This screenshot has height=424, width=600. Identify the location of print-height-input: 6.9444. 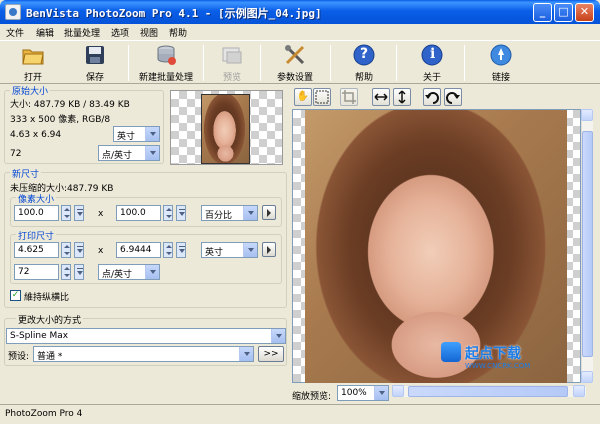
(138, 250).